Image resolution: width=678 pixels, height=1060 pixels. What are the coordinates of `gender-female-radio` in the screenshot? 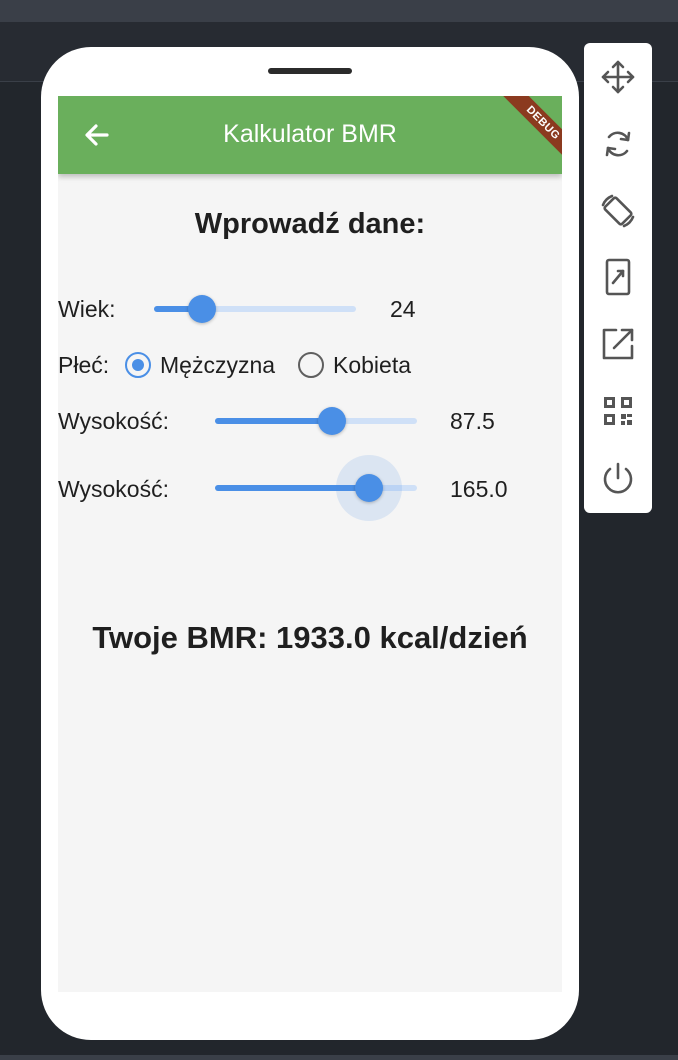 It's located at (311, 365).